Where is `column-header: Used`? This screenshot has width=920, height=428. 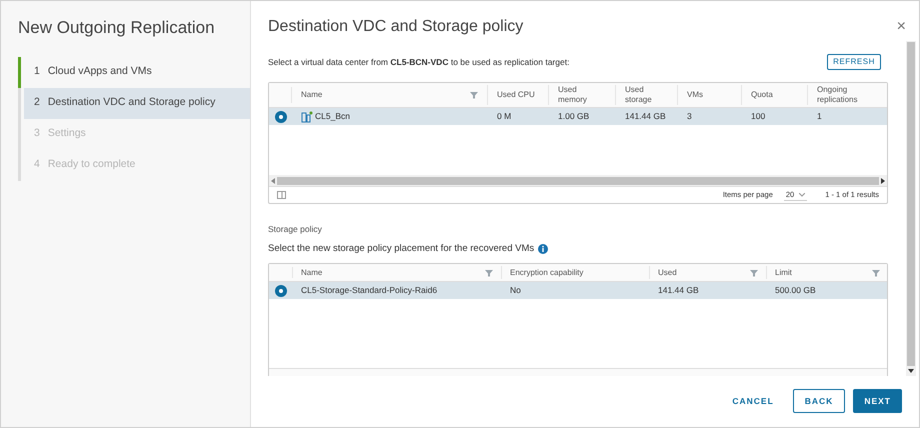 column-header: Used is located at coordinates (708, 272).